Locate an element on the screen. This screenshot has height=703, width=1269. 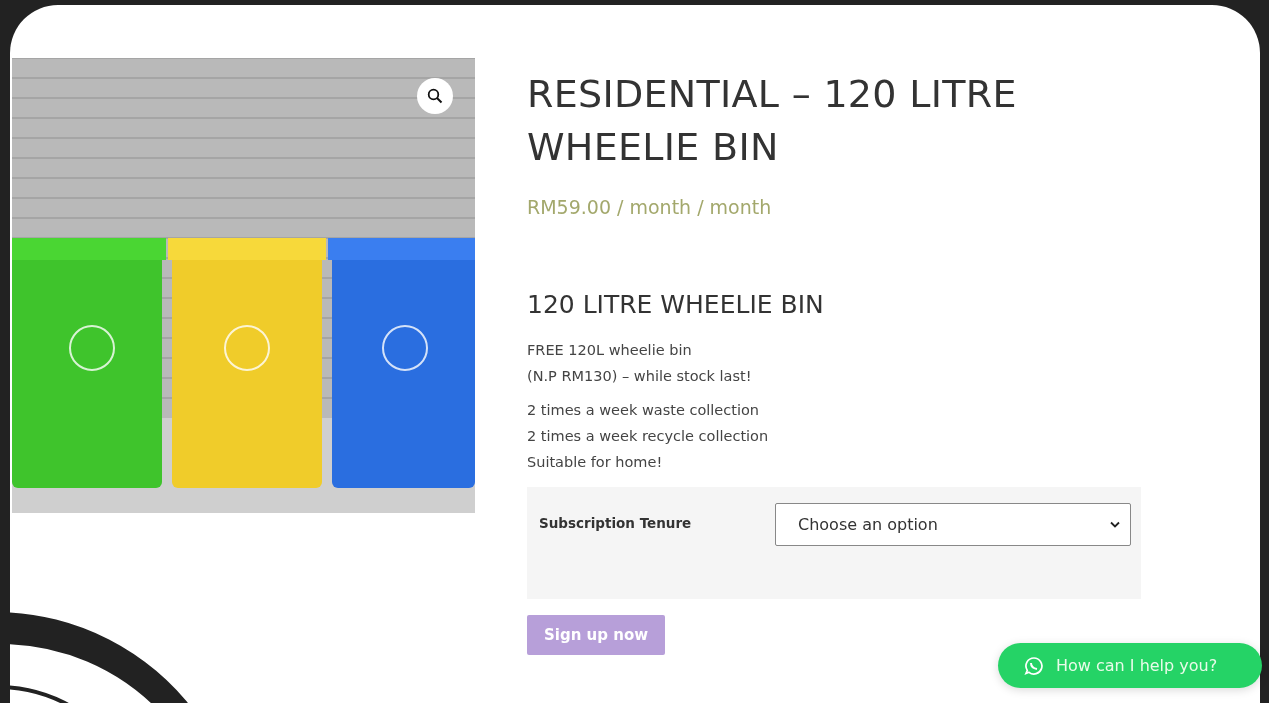
chat-bubble-icon is located at coordinates (1034, 665).